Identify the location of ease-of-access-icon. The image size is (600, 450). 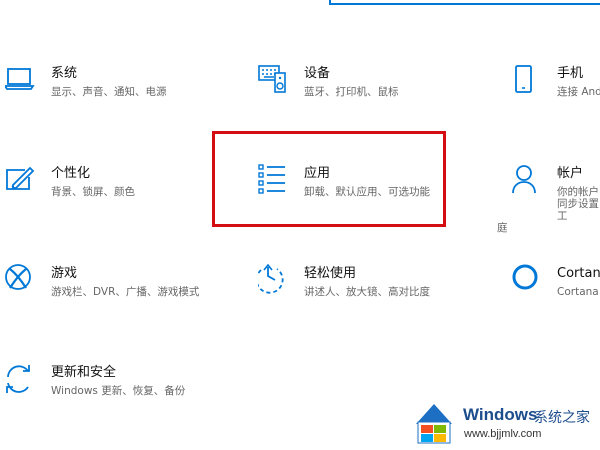
(275, 281).